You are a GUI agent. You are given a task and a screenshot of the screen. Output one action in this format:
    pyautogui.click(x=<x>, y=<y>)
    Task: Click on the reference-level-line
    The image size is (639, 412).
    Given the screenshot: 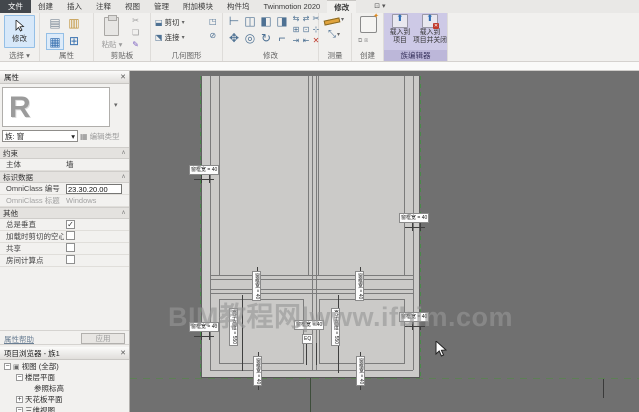 What is the action you would take?
    pyautogui.click(x=384, y=378)
    